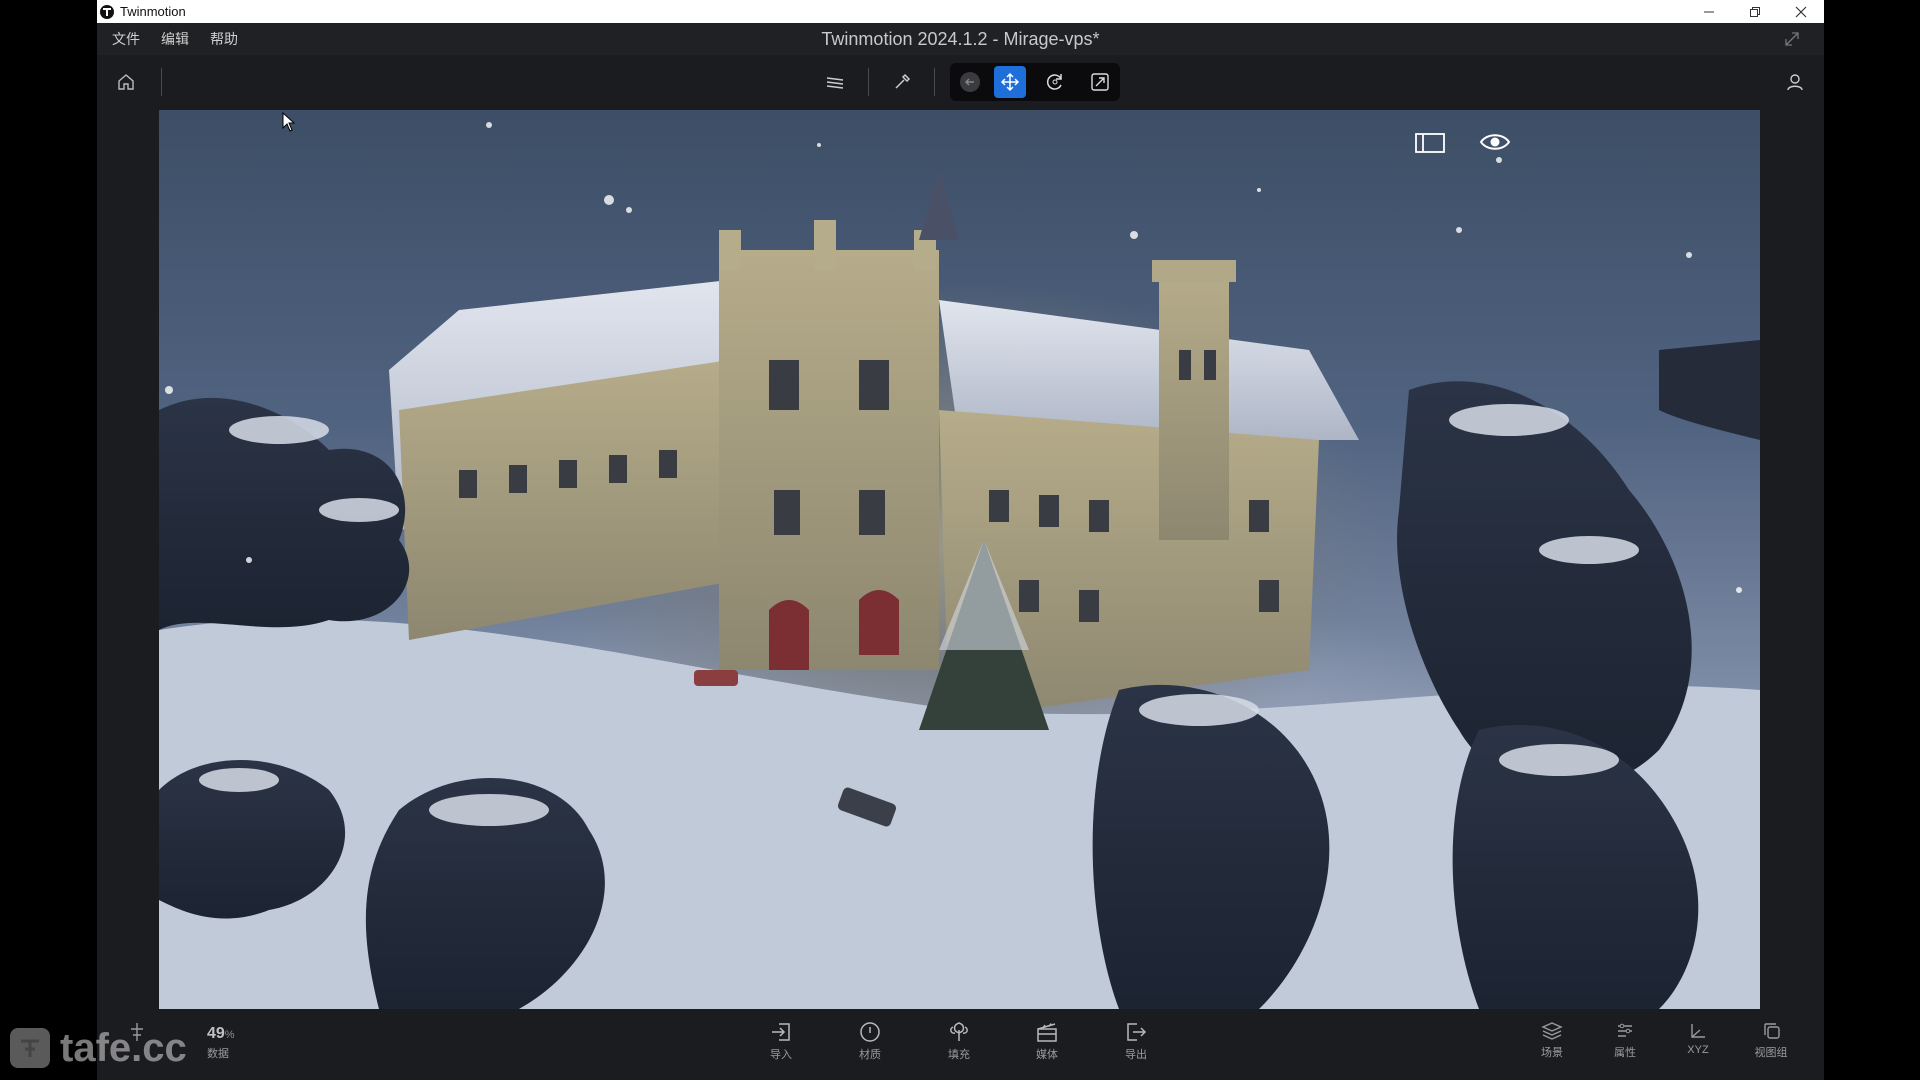 The height and width of the screenshot is (1080, 1920). I want to click on populate-label: 填充, so click(959, 1055).